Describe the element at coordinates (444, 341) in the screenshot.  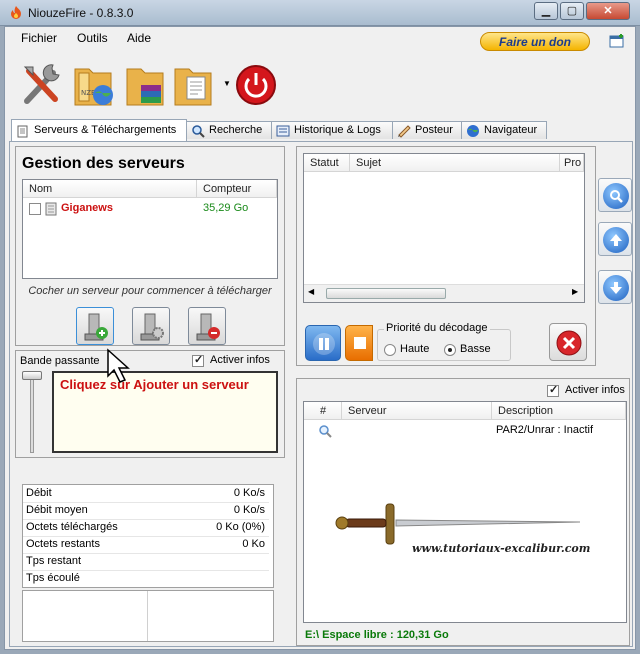
I see `decode-priority-group: Priorité du décodage Haute Basse` at that location.